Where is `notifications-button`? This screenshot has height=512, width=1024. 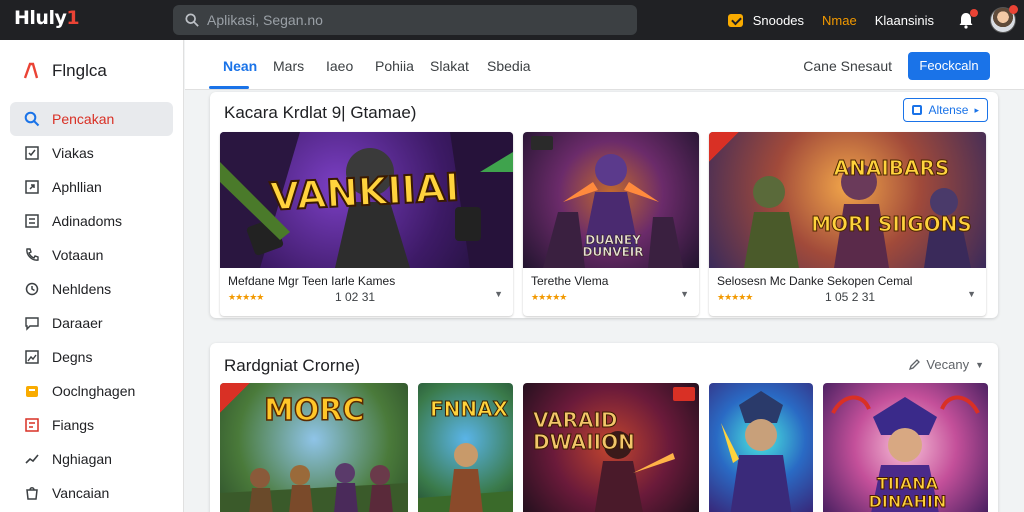
notifications-button is located at coordinates (967, 19).